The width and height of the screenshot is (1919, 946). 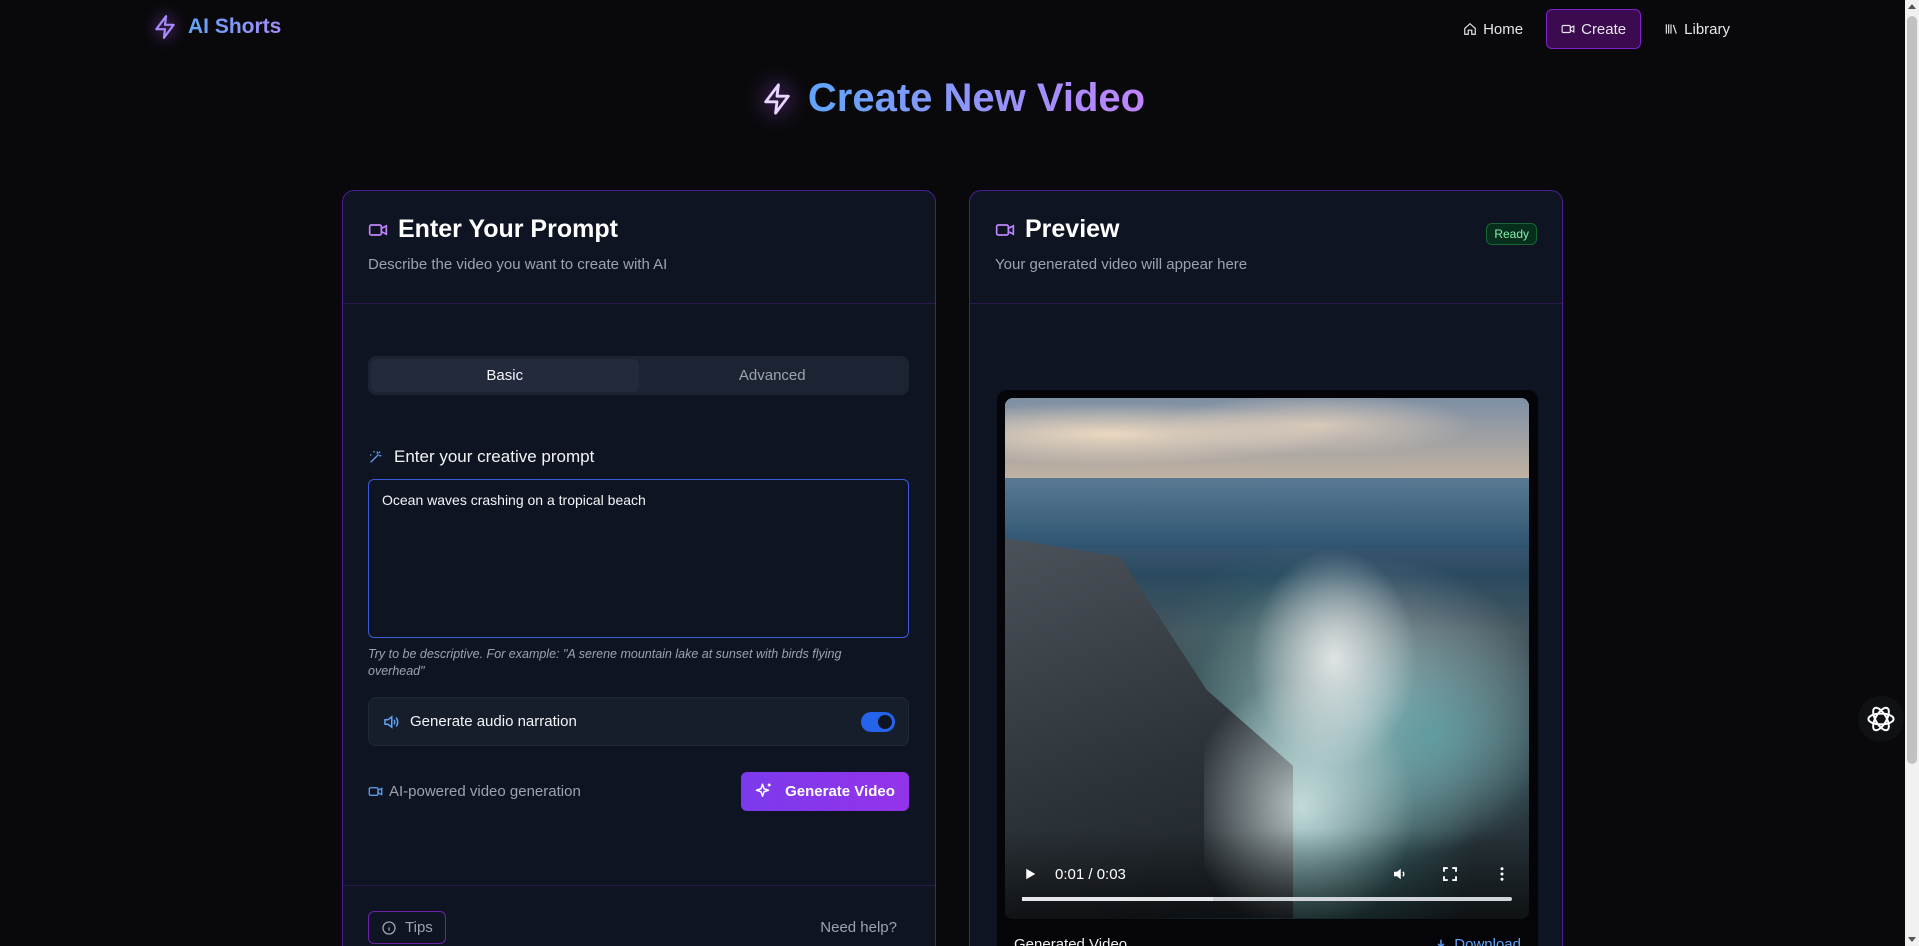 I want to click on ai-note: AI-powered video generation, so click(x=474, y=791).